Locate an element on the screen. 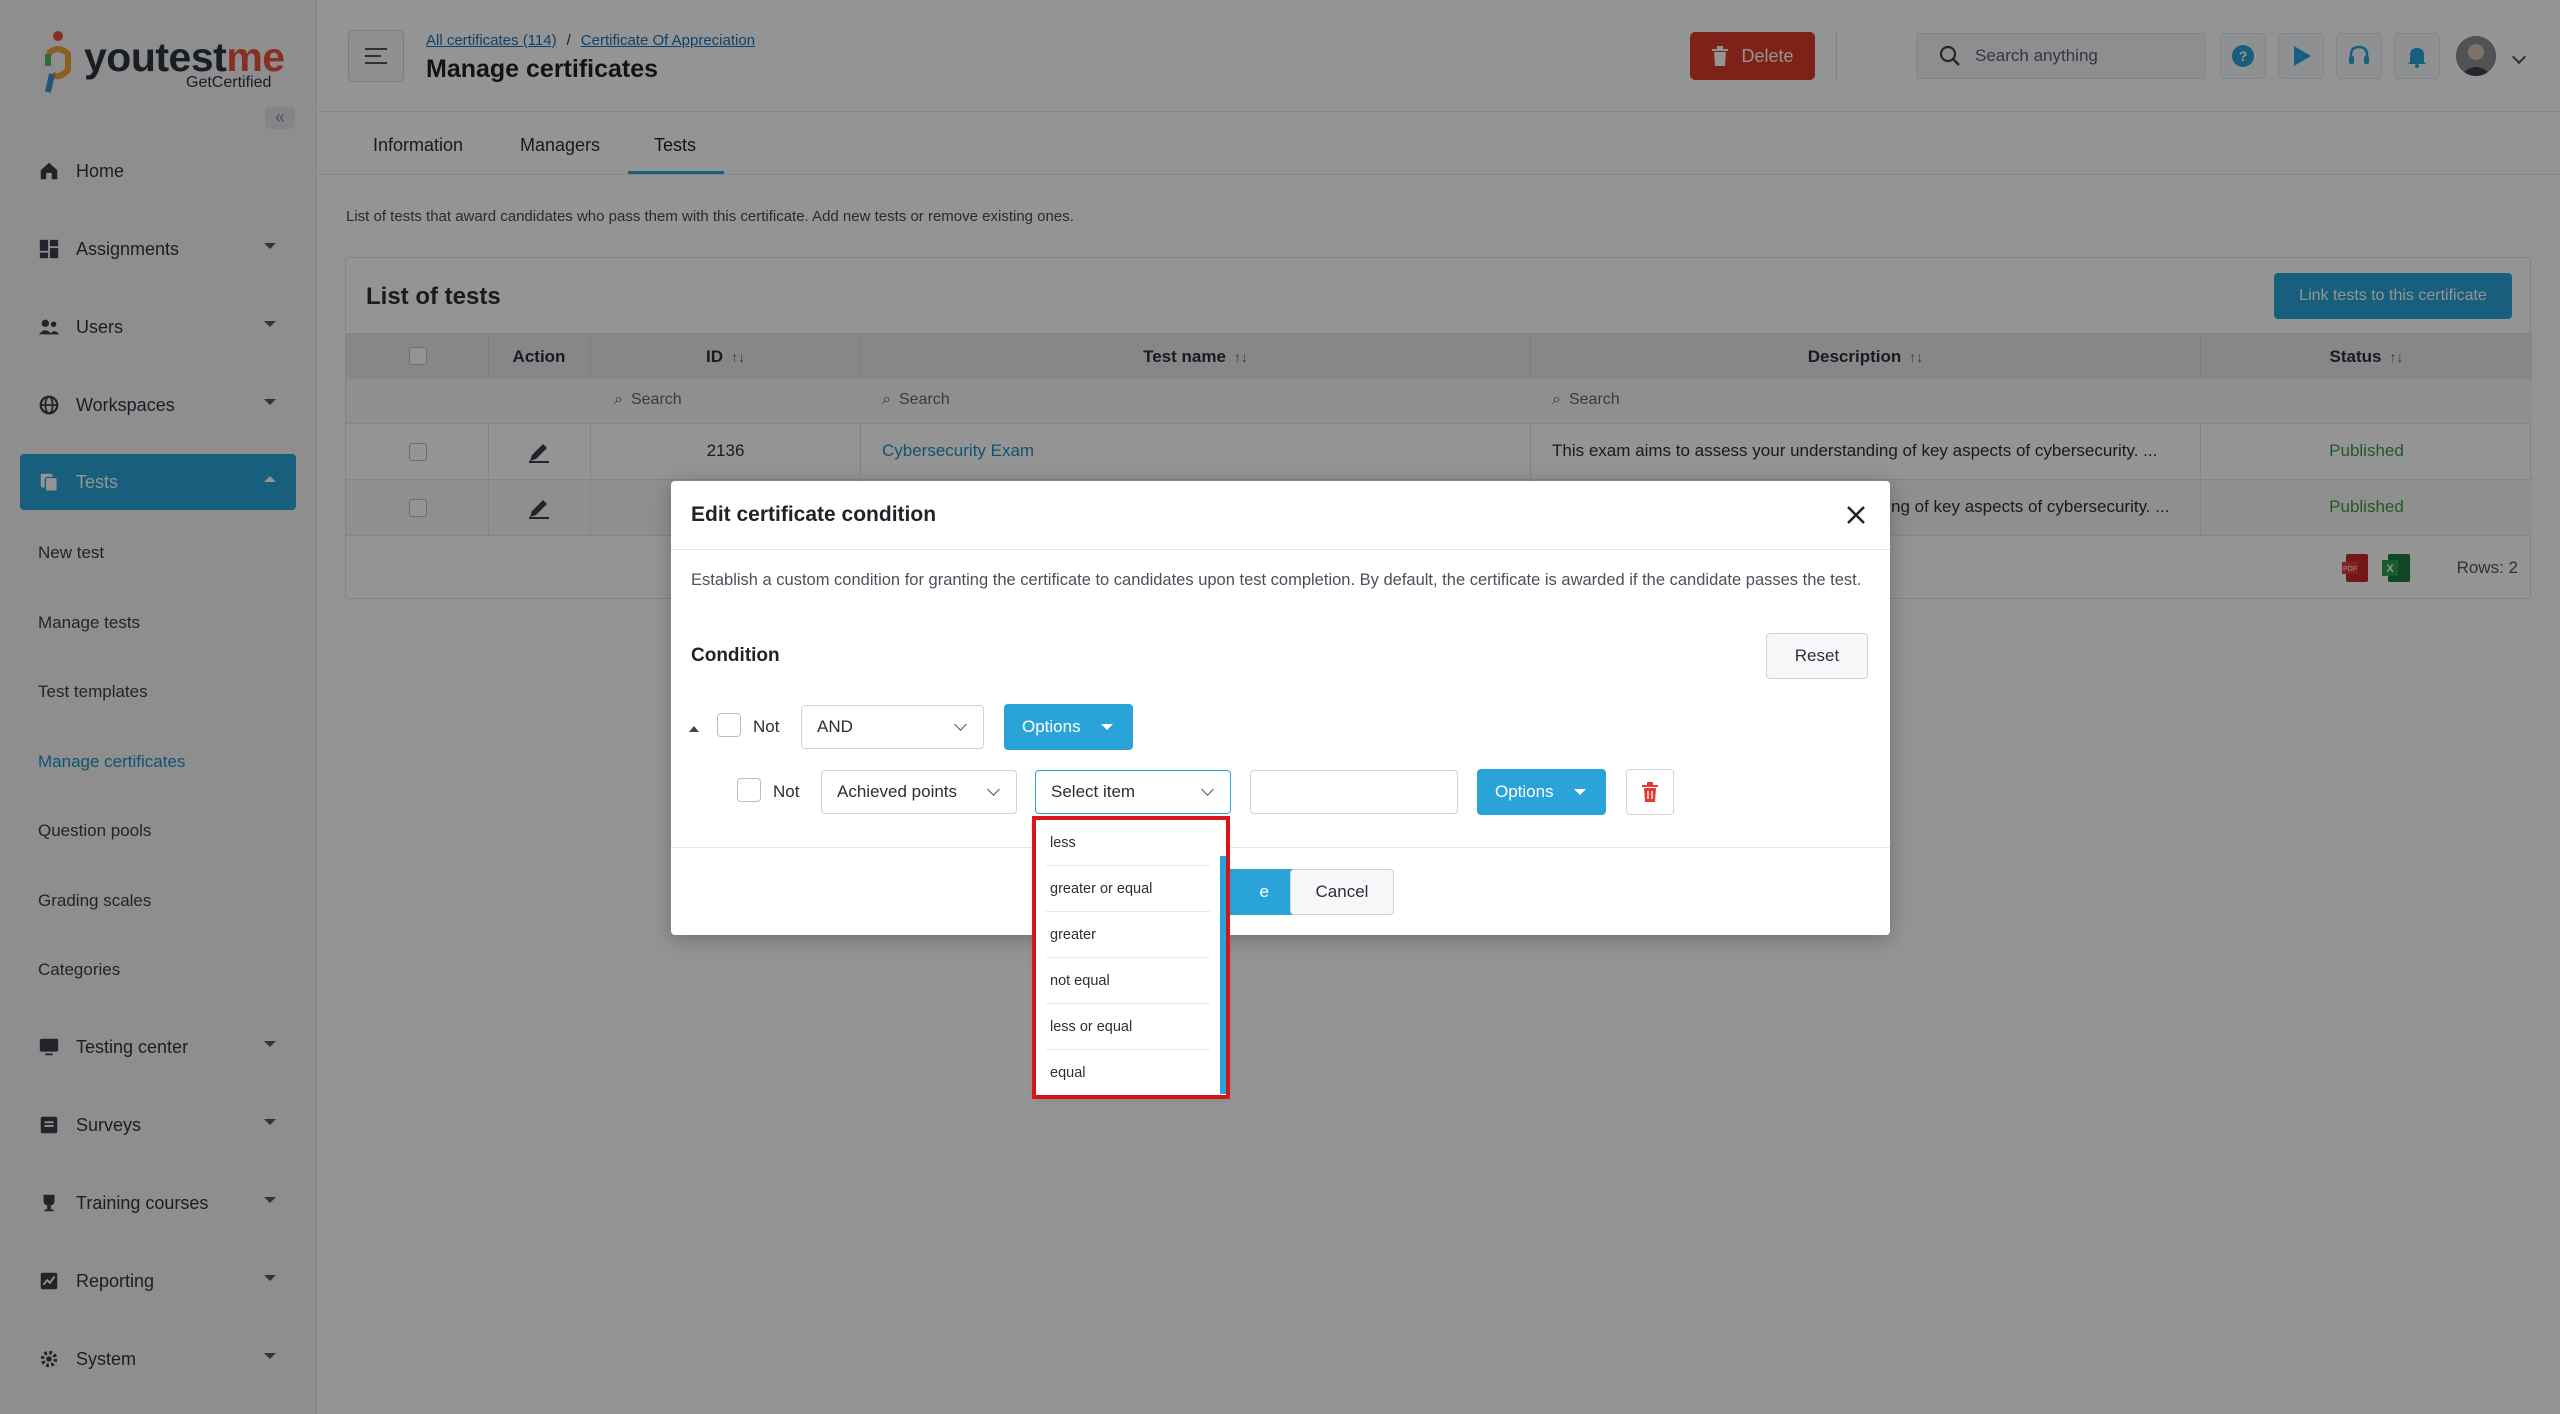 The height and width of the screenshot is (1414, 2560). delete-rule-button is located at coordinates (1650, 792).